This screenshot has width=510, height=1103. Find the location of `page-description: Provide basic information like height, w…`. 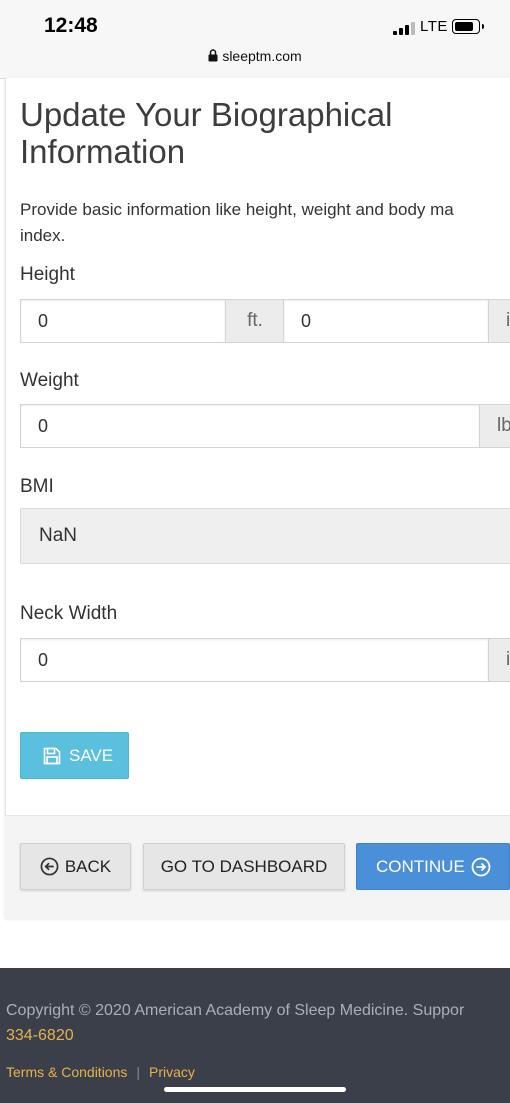

page-description: Provide basic information like height, w… is located at coordinates (237, 223).